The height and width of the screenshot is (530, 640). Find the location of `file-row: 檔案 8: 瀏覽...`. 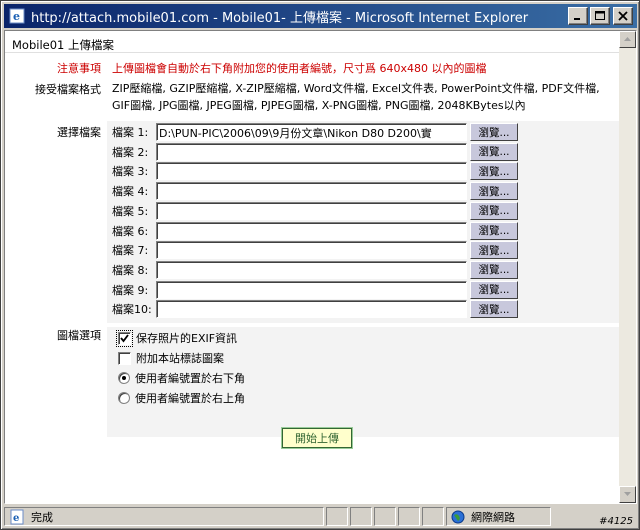

file-row: 檔案 8: 瀏覽... is located at coordinates (315, 270).